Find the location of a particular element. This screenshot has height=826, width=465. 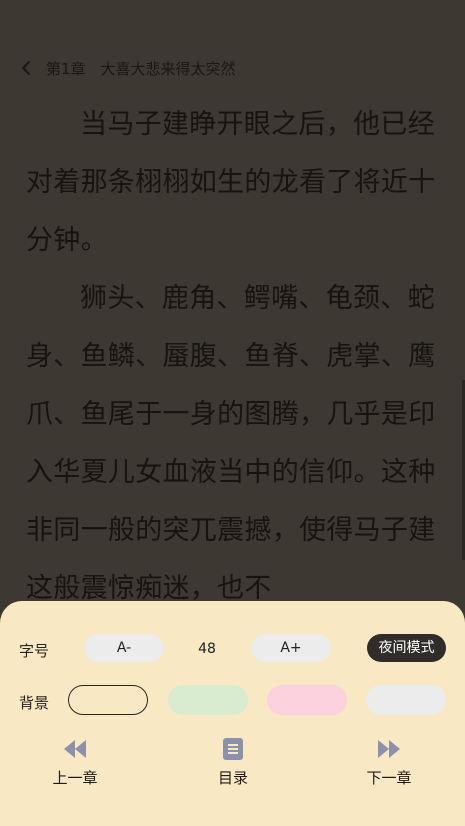

rewind-icon is located at coordinates (75, 749).